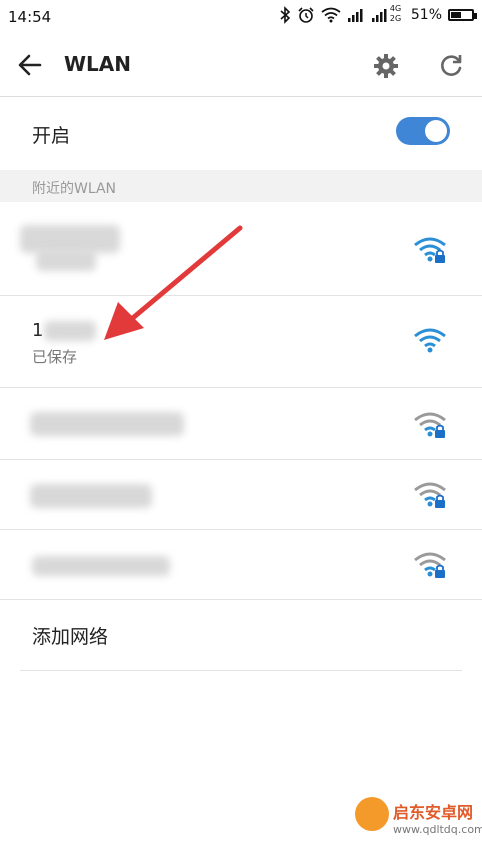  Describe the element at coordinates (426, 15) in the screenshot. I see `battery-percent: 51%` at that location.